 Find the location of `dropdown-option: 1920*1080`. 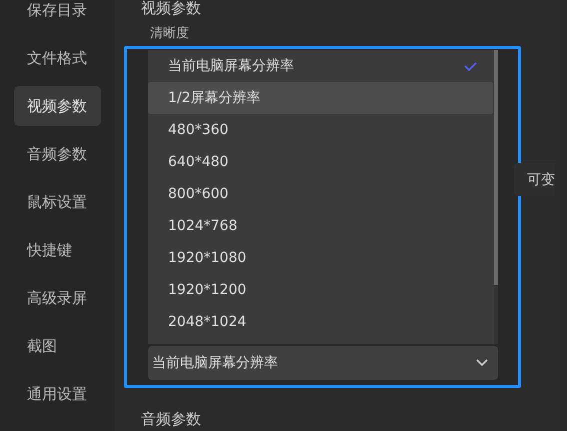

dropdown-option: 1920*1080 is located at coordinates (320, 258).